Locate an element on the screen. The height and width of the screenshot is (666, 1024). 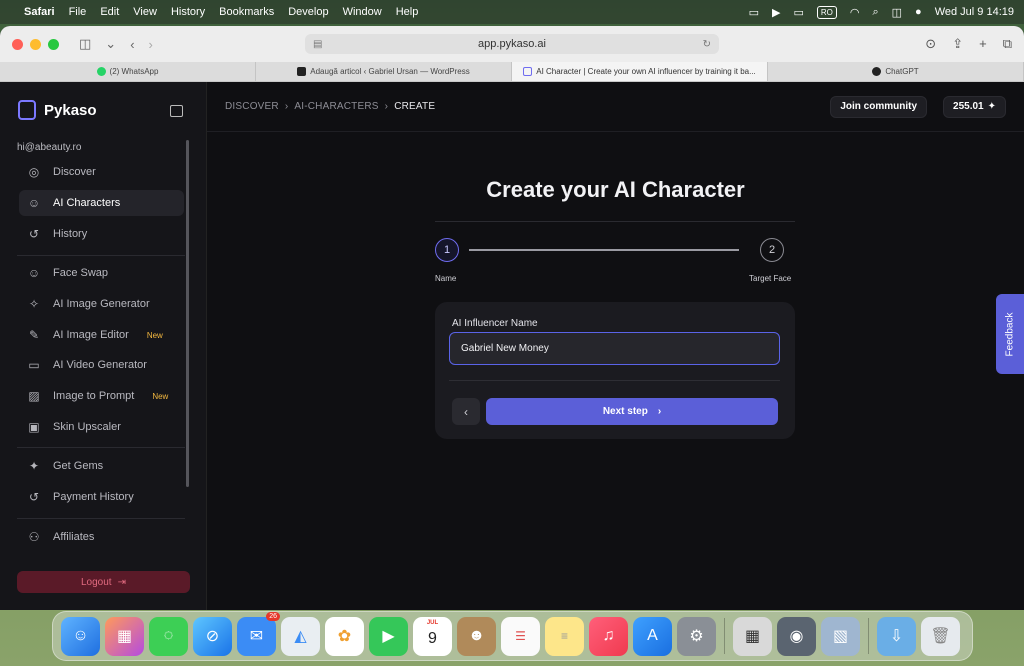
finder-icon: ☺ is located at coordinates (80, 636).